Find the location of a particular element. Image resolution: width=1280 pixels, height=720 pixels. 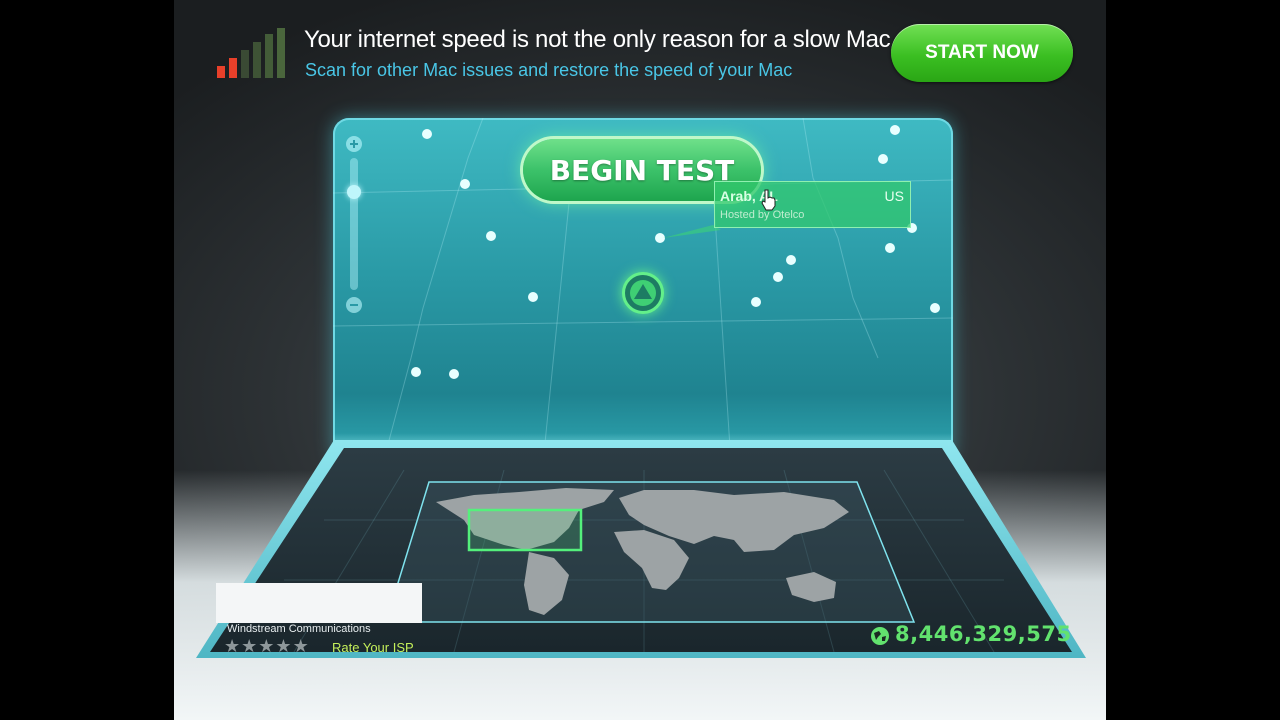

triangle-up-icon is located at coordinates (643, 293).